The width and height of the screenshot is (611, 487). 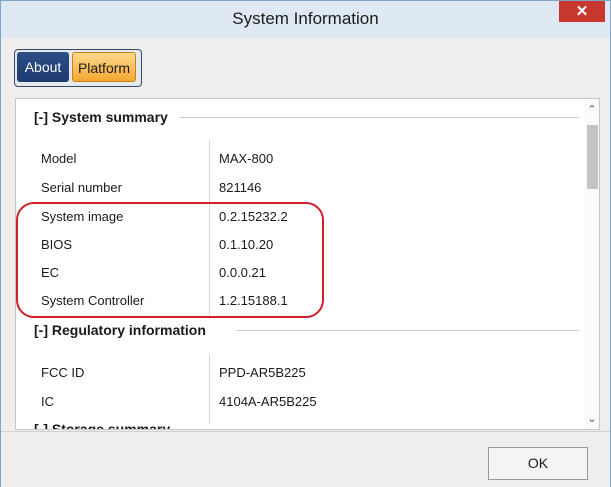 I want to click on scroll-up-icon: ⌃, so click(x=592, y=109).